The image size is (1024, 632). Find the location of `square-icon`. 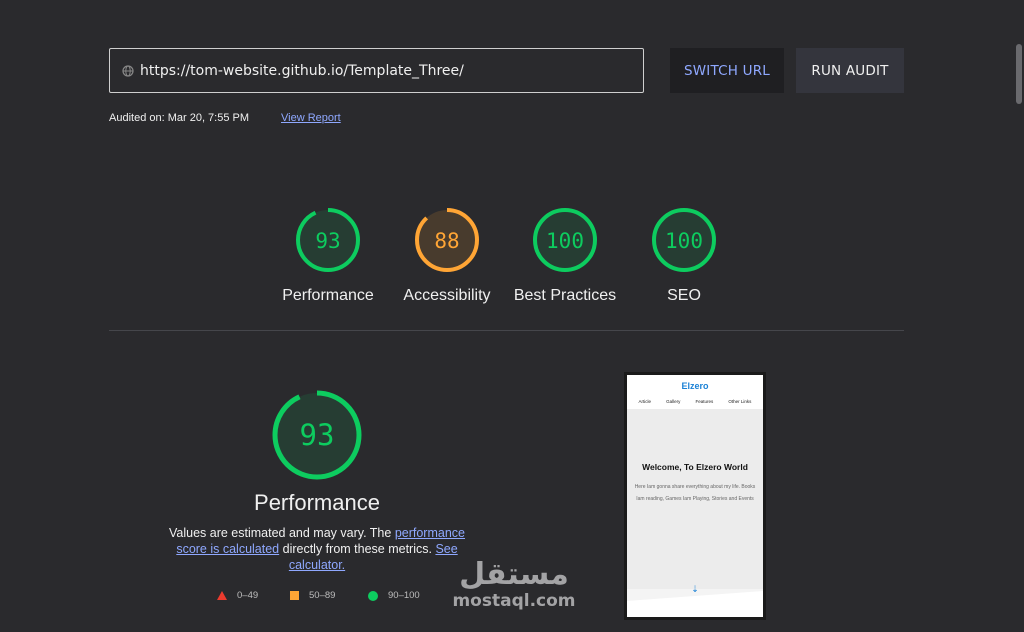

square-icon is located at coordinates (294, 595).